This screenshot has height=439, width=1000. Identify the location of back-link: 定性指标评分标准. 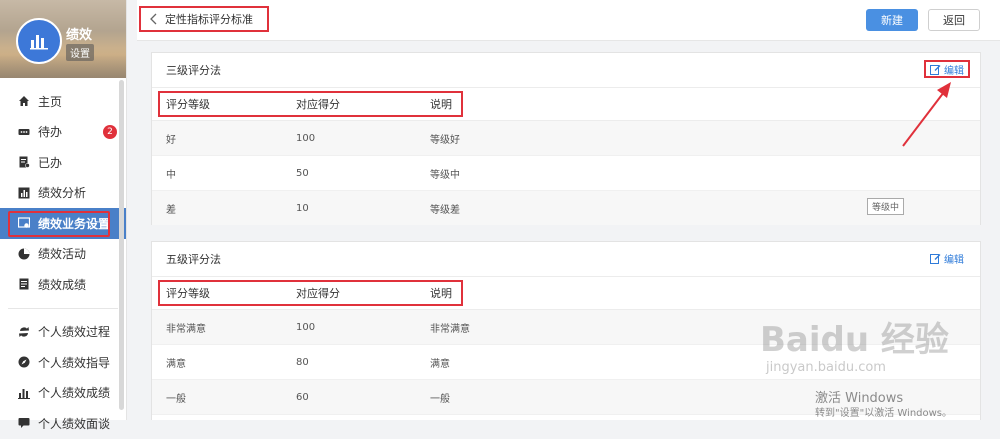
(204, 19).